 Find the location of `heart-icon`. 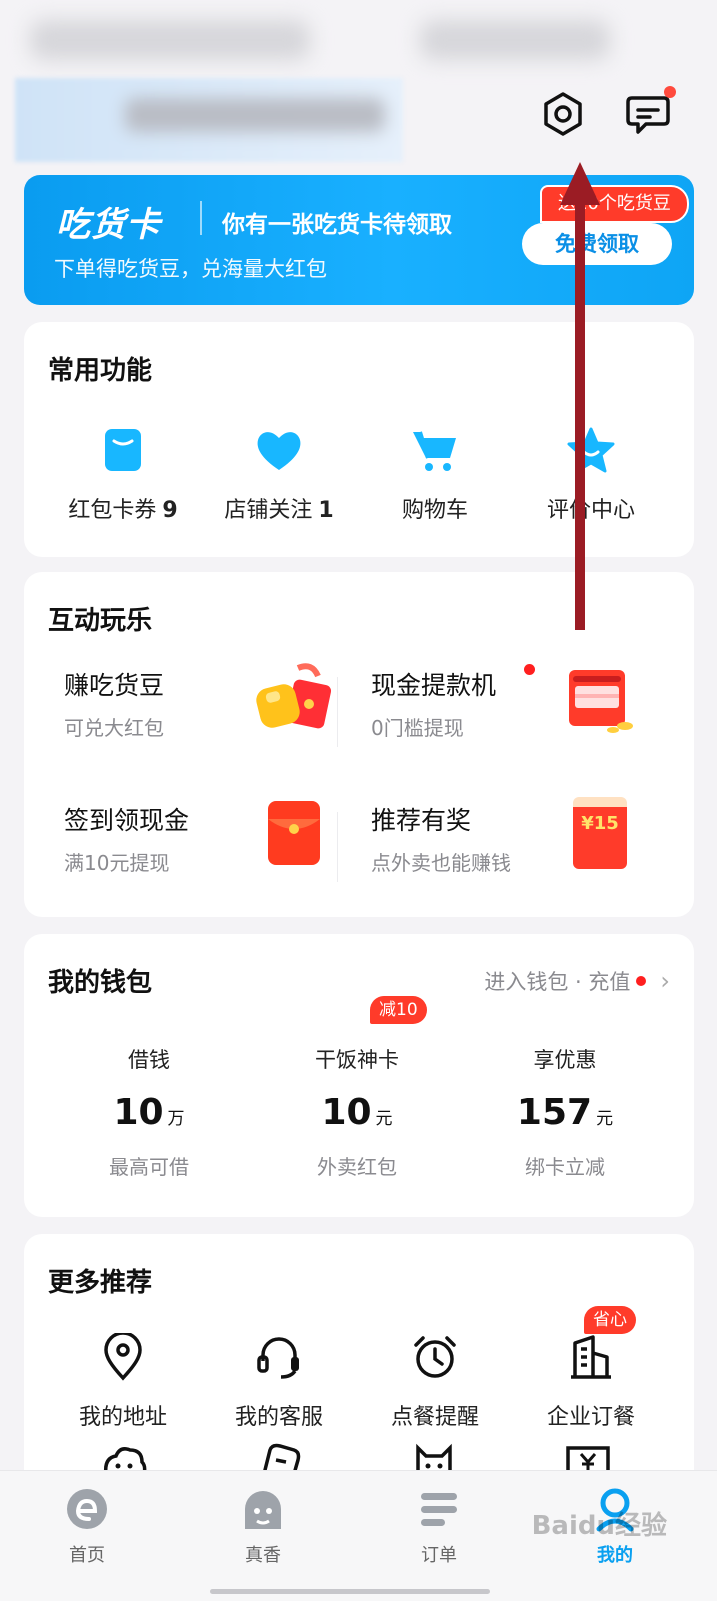

heart-icon is located at coordinates (279, 451).